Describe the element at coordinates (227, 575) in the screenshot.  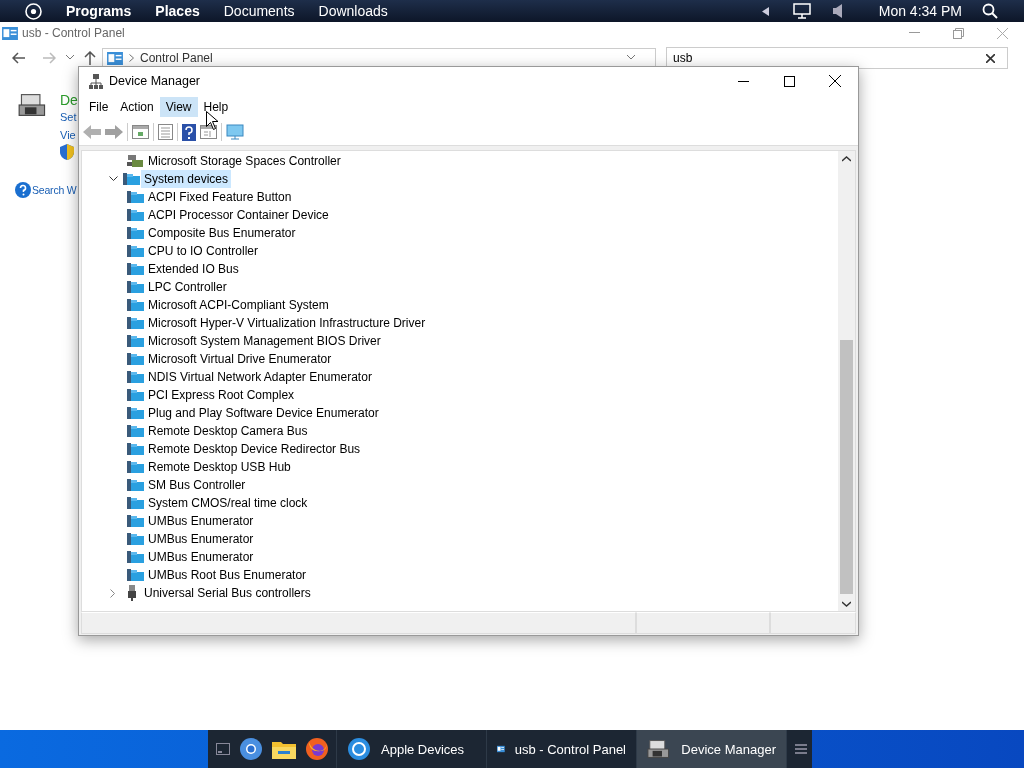
I see `tree-item: UMBus Root Bus Enumerator` at that location.